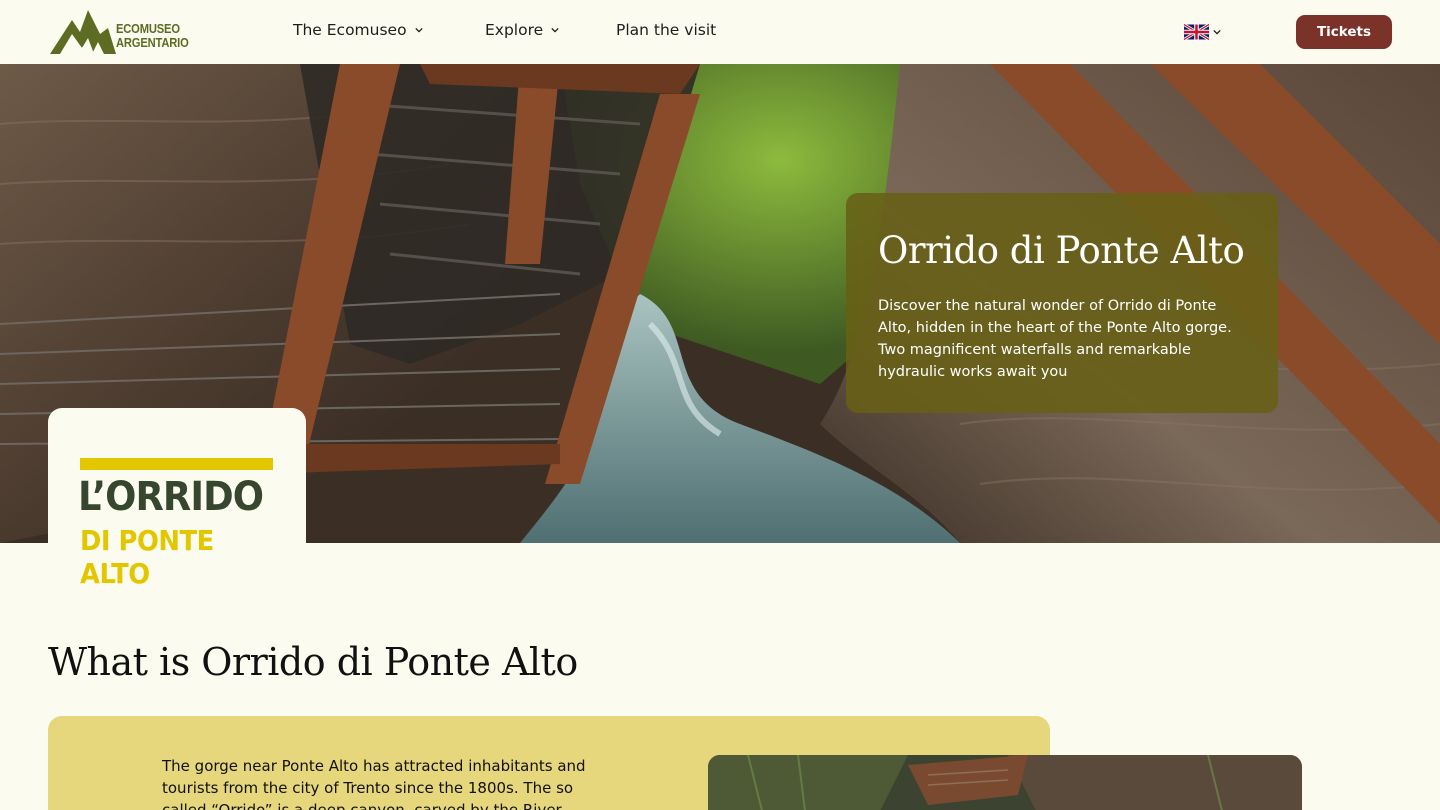  I want to click on hero-title: Orrido di Ponte Alto, so click(1061, 250).